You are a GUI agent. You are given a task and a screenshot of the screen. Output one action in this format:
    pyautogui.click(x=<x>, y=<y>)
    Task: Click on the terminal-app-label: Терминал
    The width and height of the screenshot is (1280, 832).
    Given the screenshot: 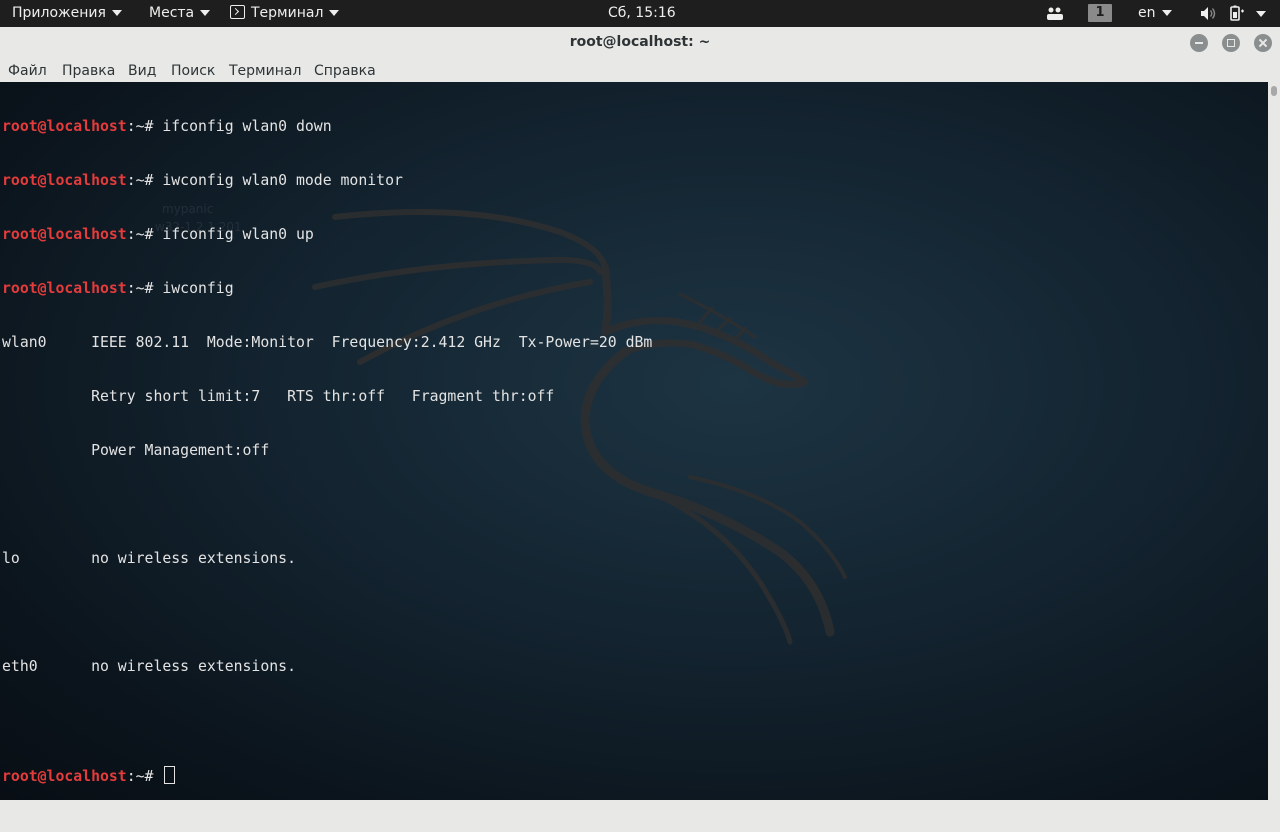 What is the action you would take?
    pyautogui.click(x=287, y=13)
    